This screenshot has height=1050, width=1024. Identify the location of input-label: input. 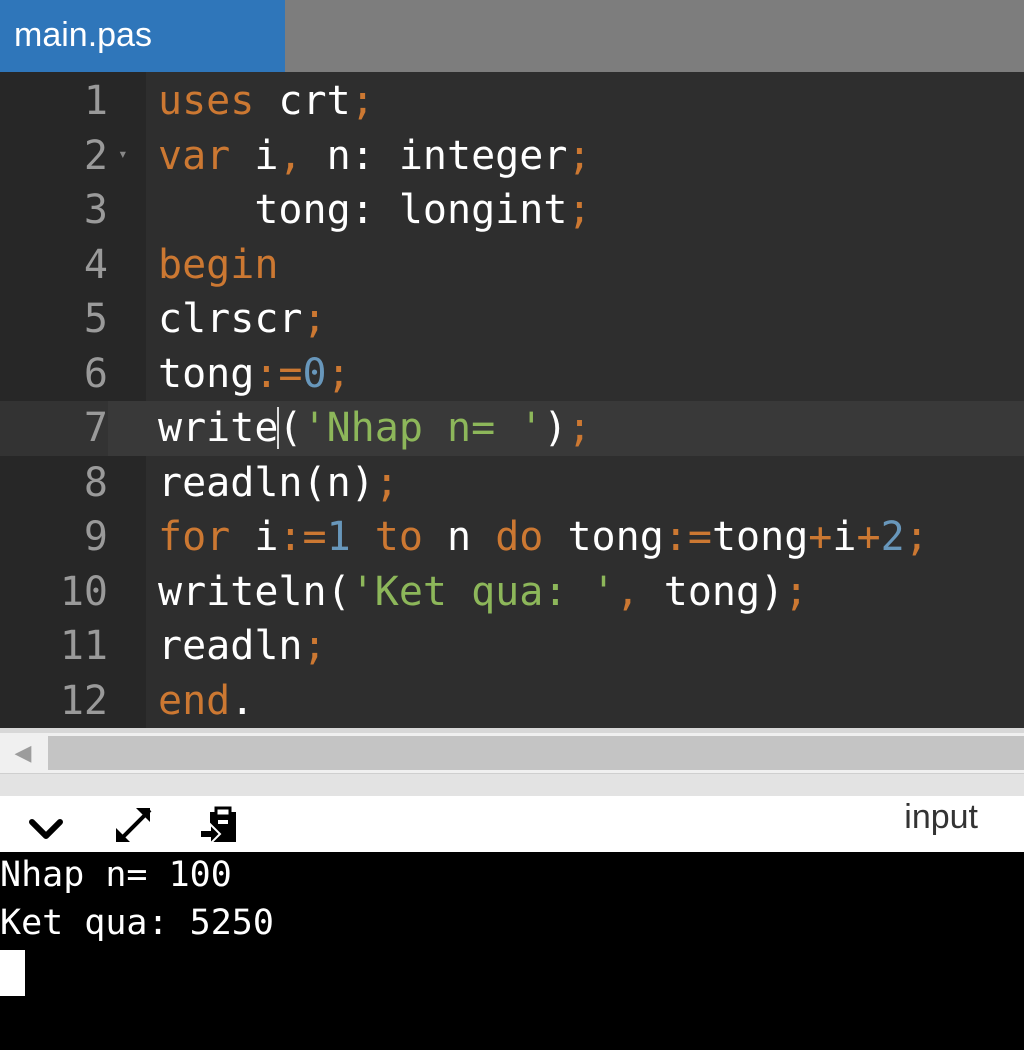
(941, 817).